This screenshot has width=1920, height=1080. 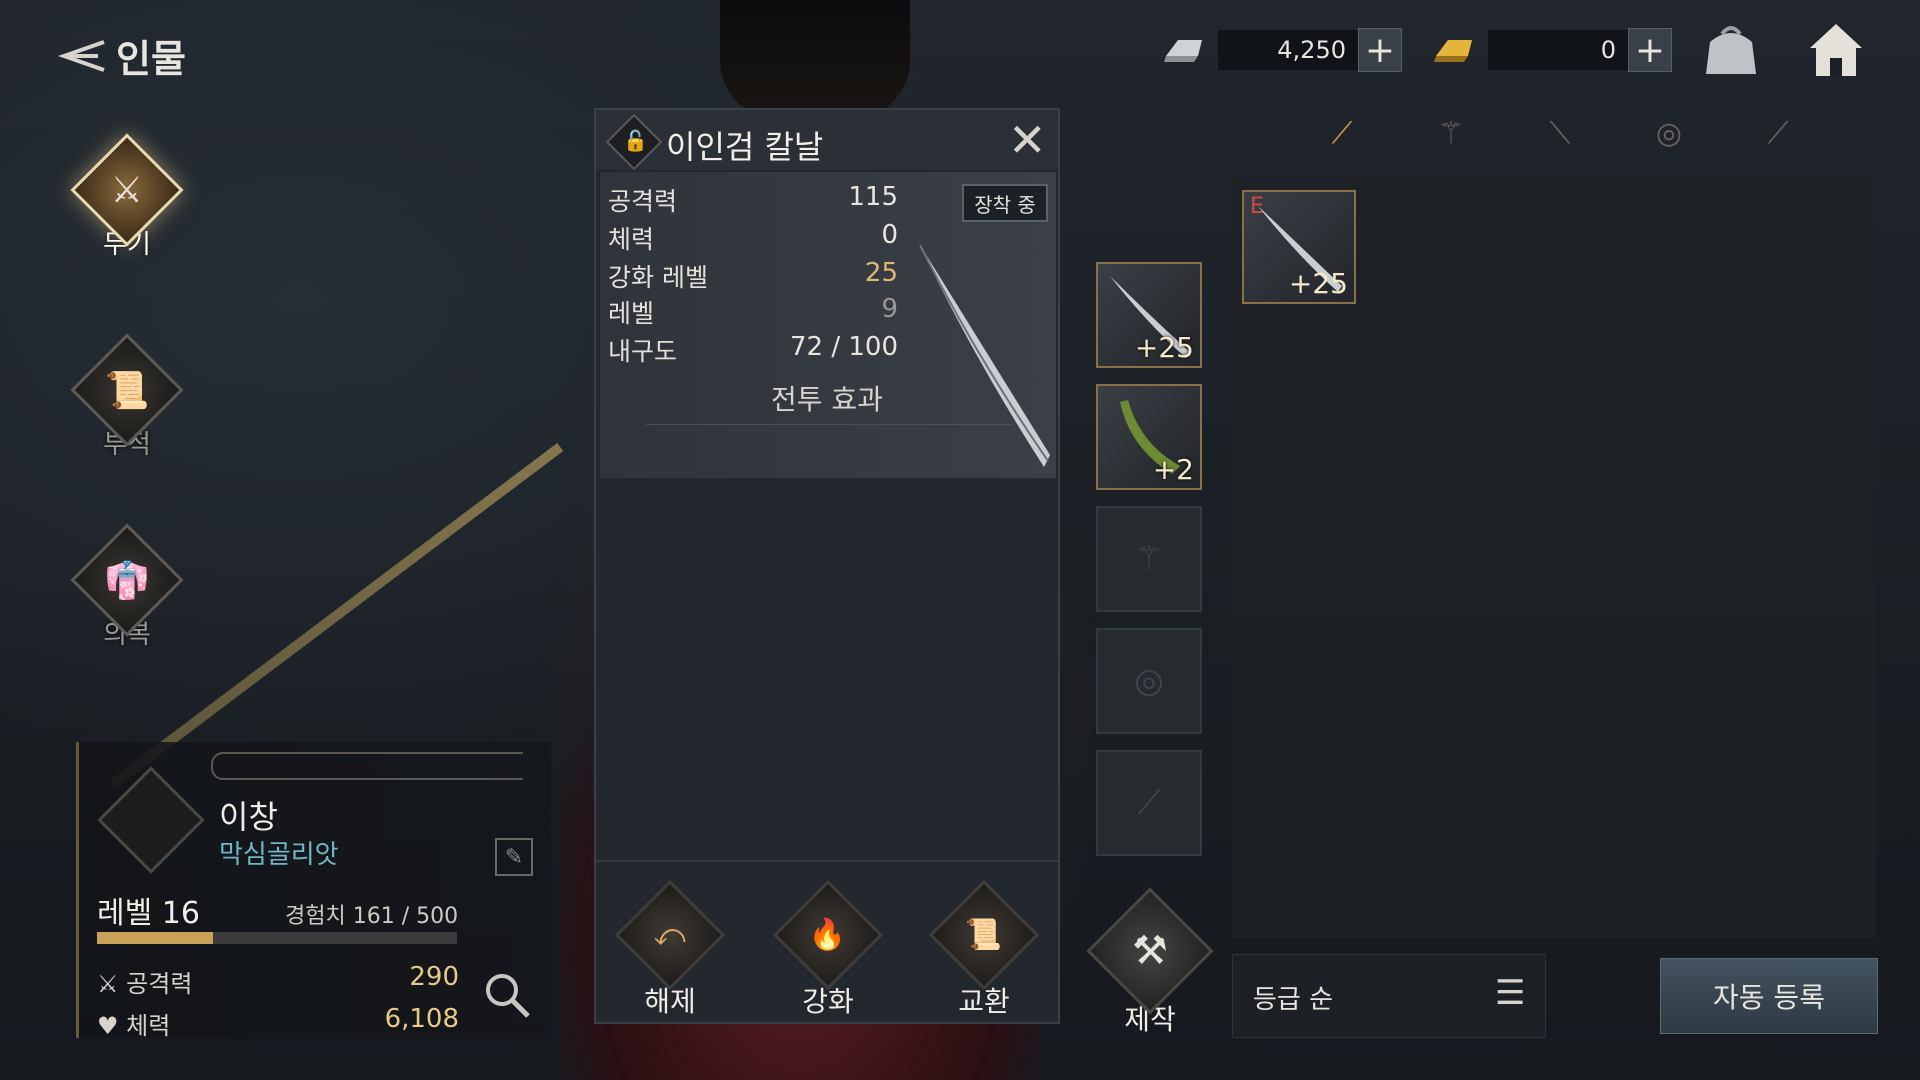 What do you see at coordinates (277, 938) in the screenshot?
I see `exp-bar` at bounding box center [277, 938].